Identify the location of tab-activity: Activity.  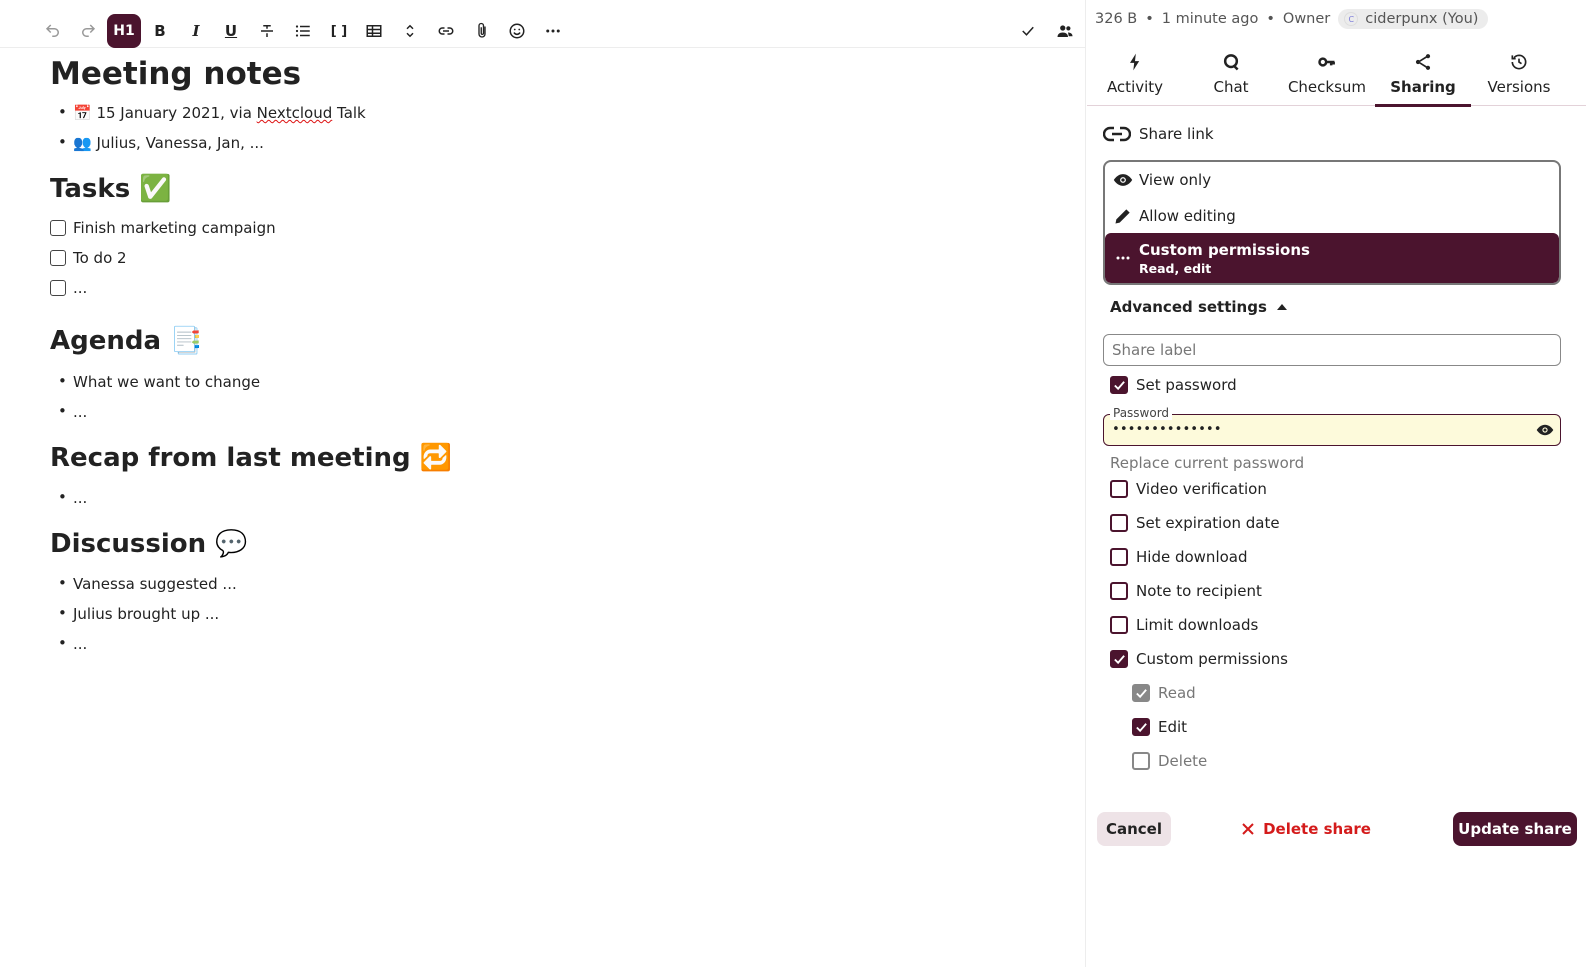
(1135, 77).